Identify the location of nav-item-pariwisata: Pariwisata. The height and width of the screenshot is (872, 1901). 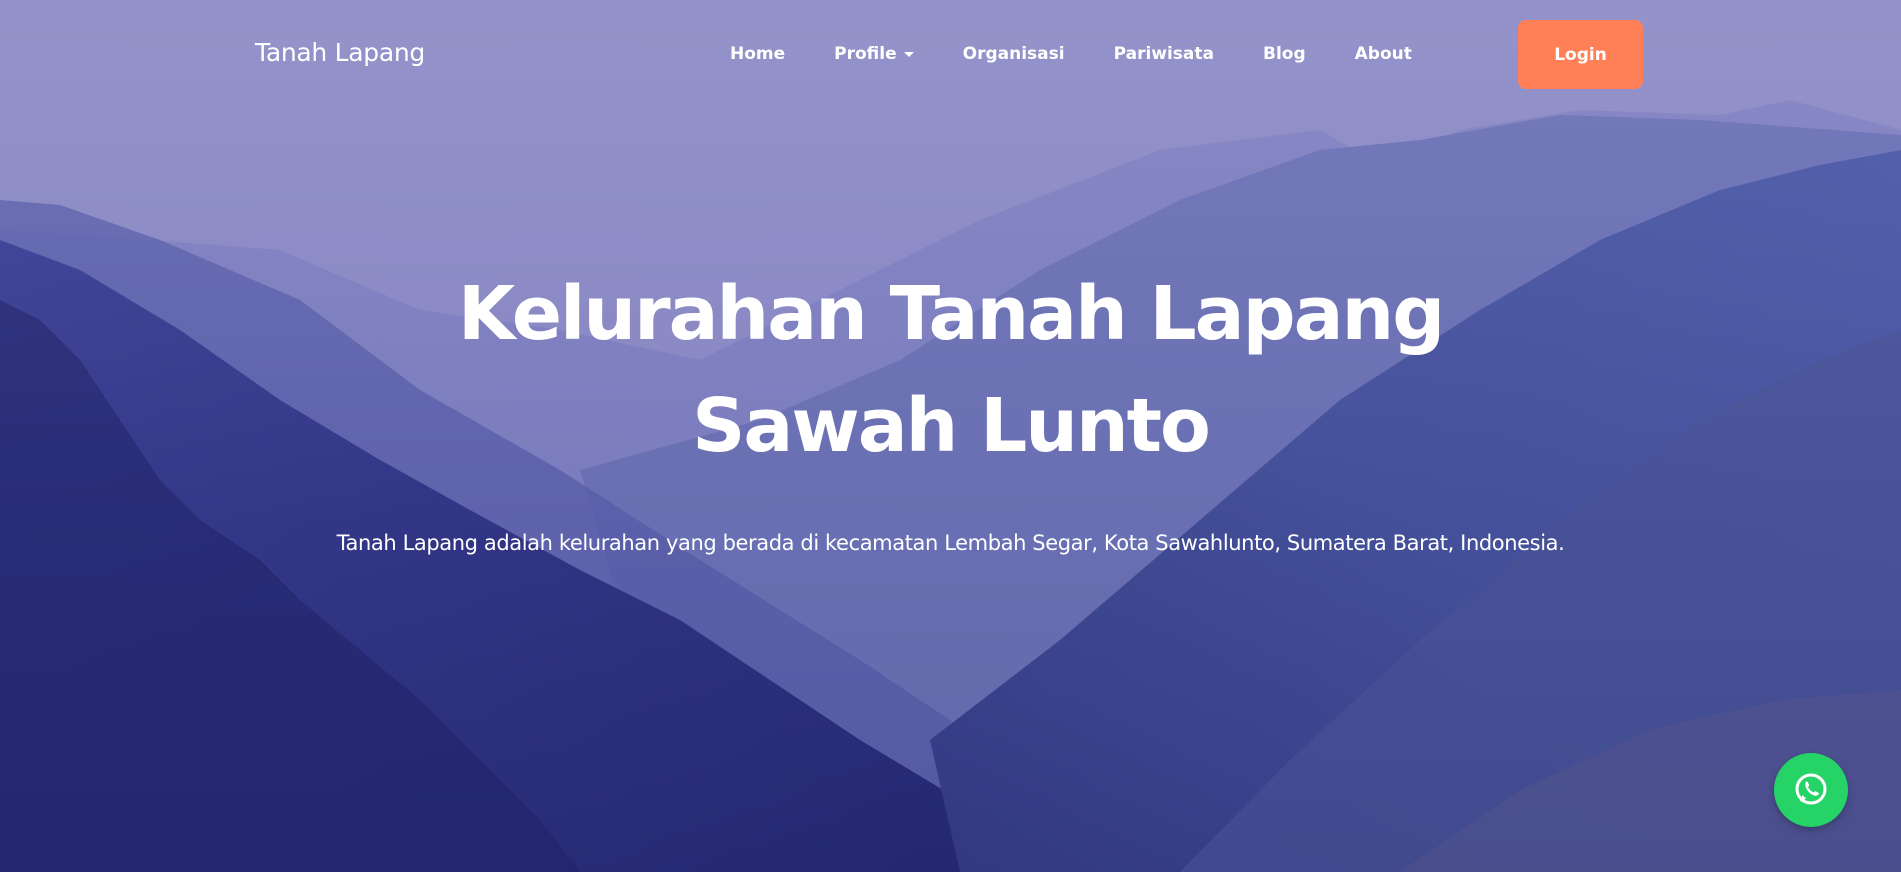
(1164, 54).